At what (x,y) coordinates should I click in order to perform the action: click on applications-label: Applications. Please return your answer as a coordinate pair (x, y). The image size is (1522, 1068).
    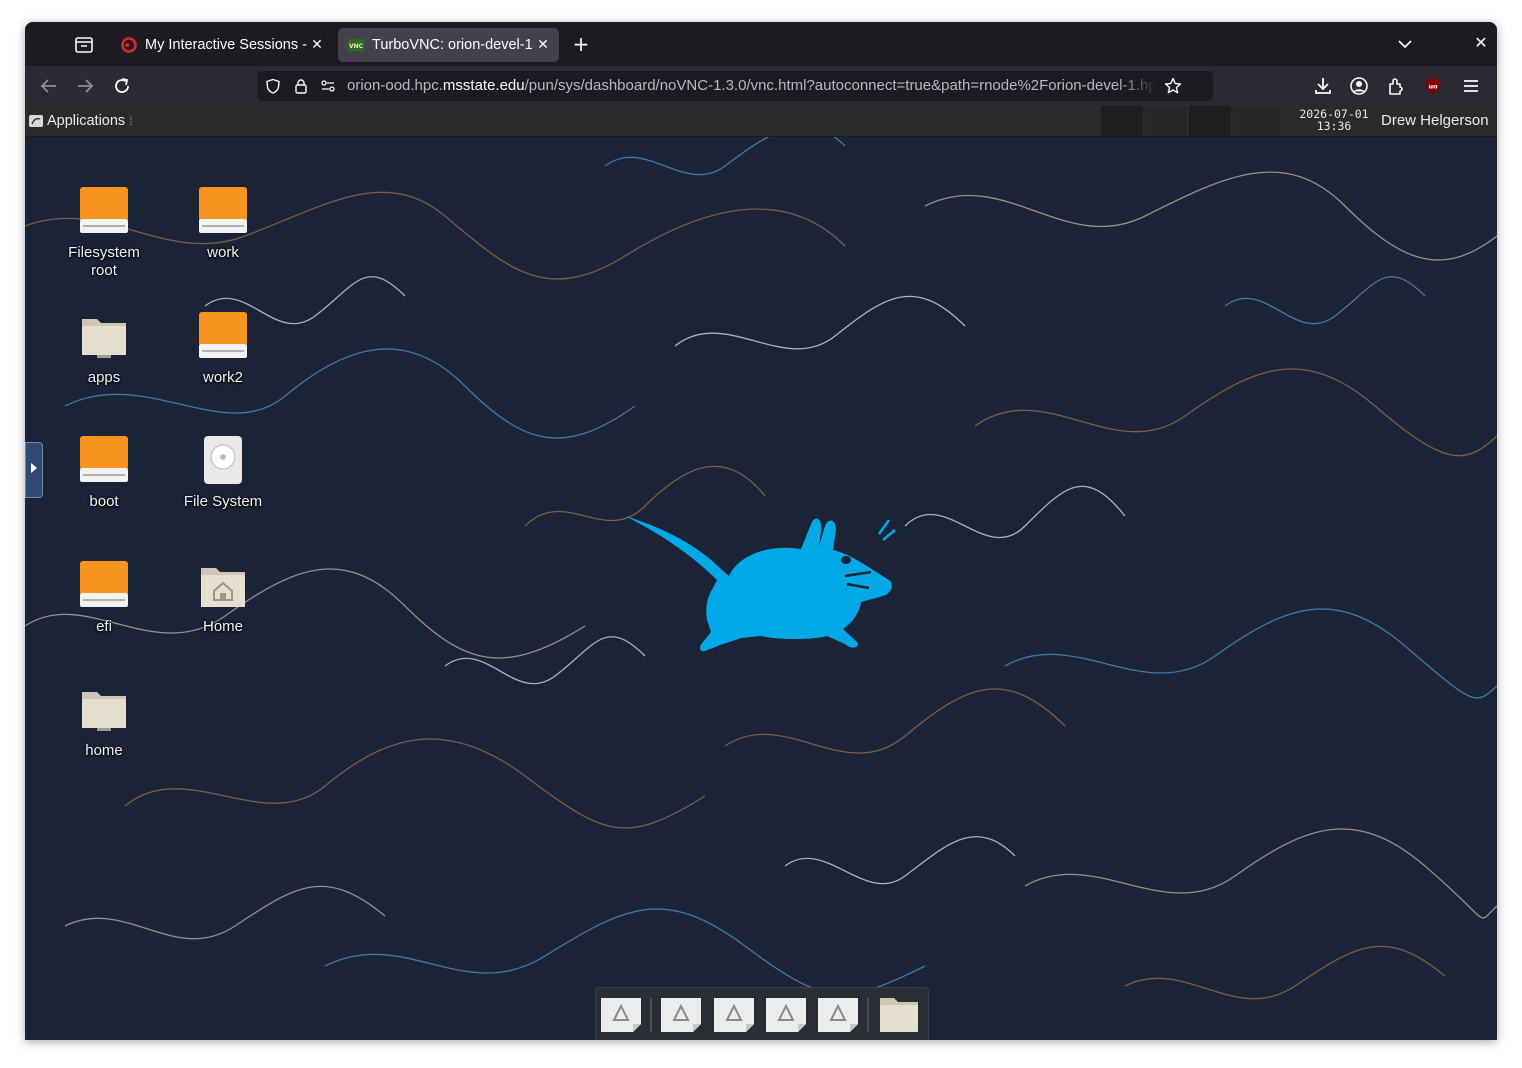
    Looking at the image, I should click on (86, 121).